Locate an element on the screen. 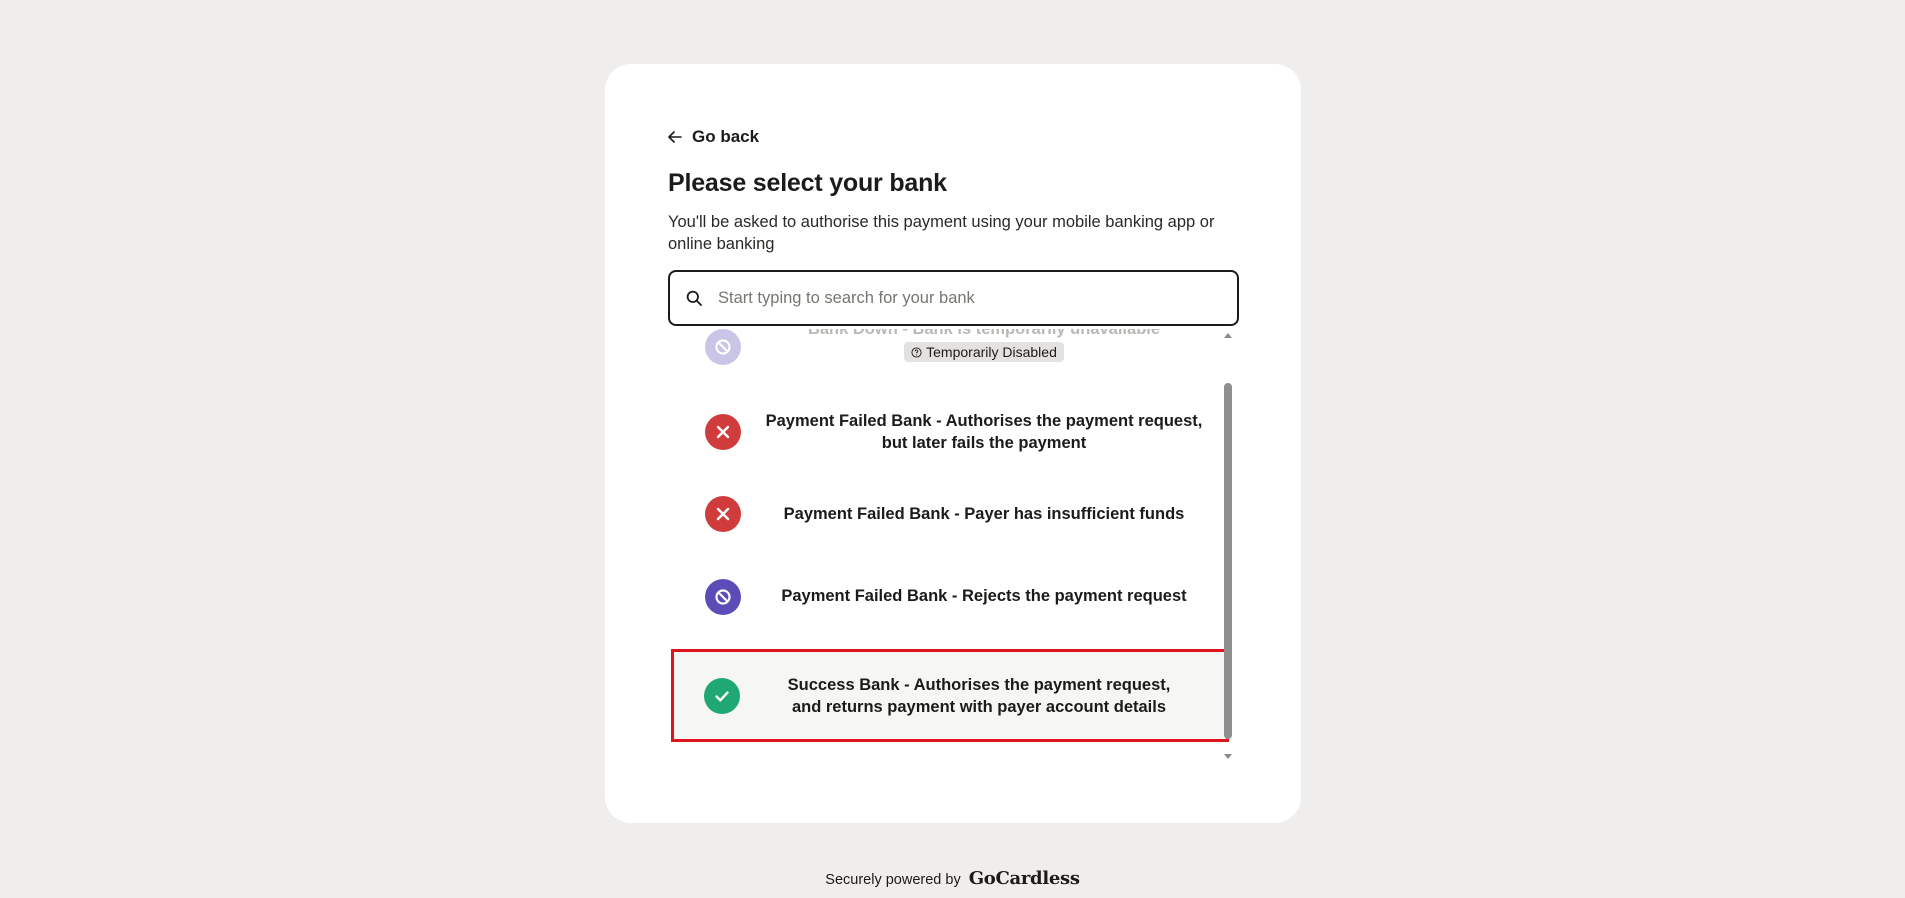 The image size is (1905, 898). scrollbar-thumb is located at coordinates (1228, 561).